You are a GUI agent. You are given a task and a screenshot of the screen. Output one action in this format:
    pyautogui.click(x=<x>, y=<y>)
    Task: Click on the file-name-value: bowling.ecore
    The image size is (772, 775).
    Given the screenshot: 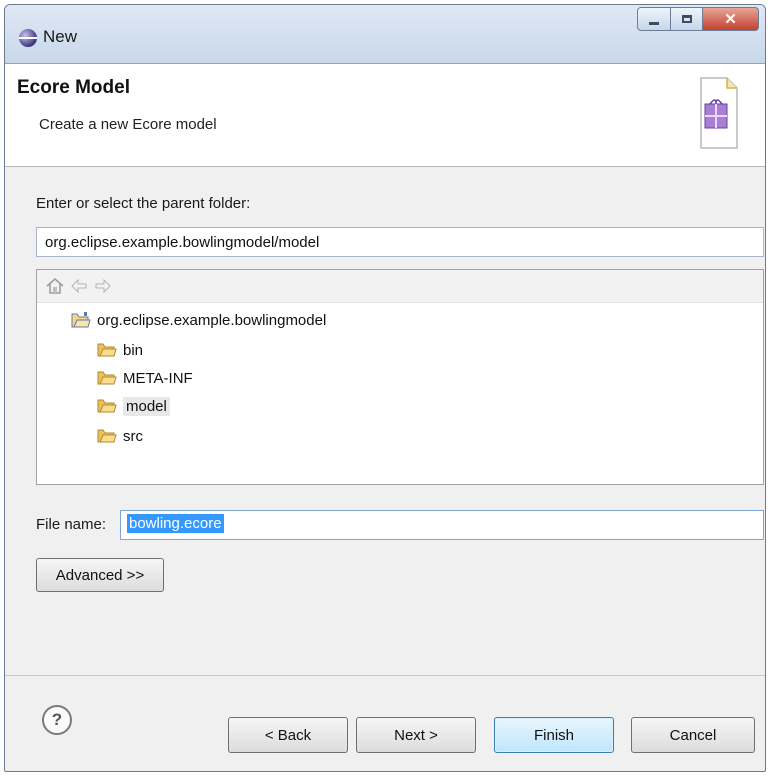 What is the action you would take?
    pyautogui.click(x=175, y=523)
    